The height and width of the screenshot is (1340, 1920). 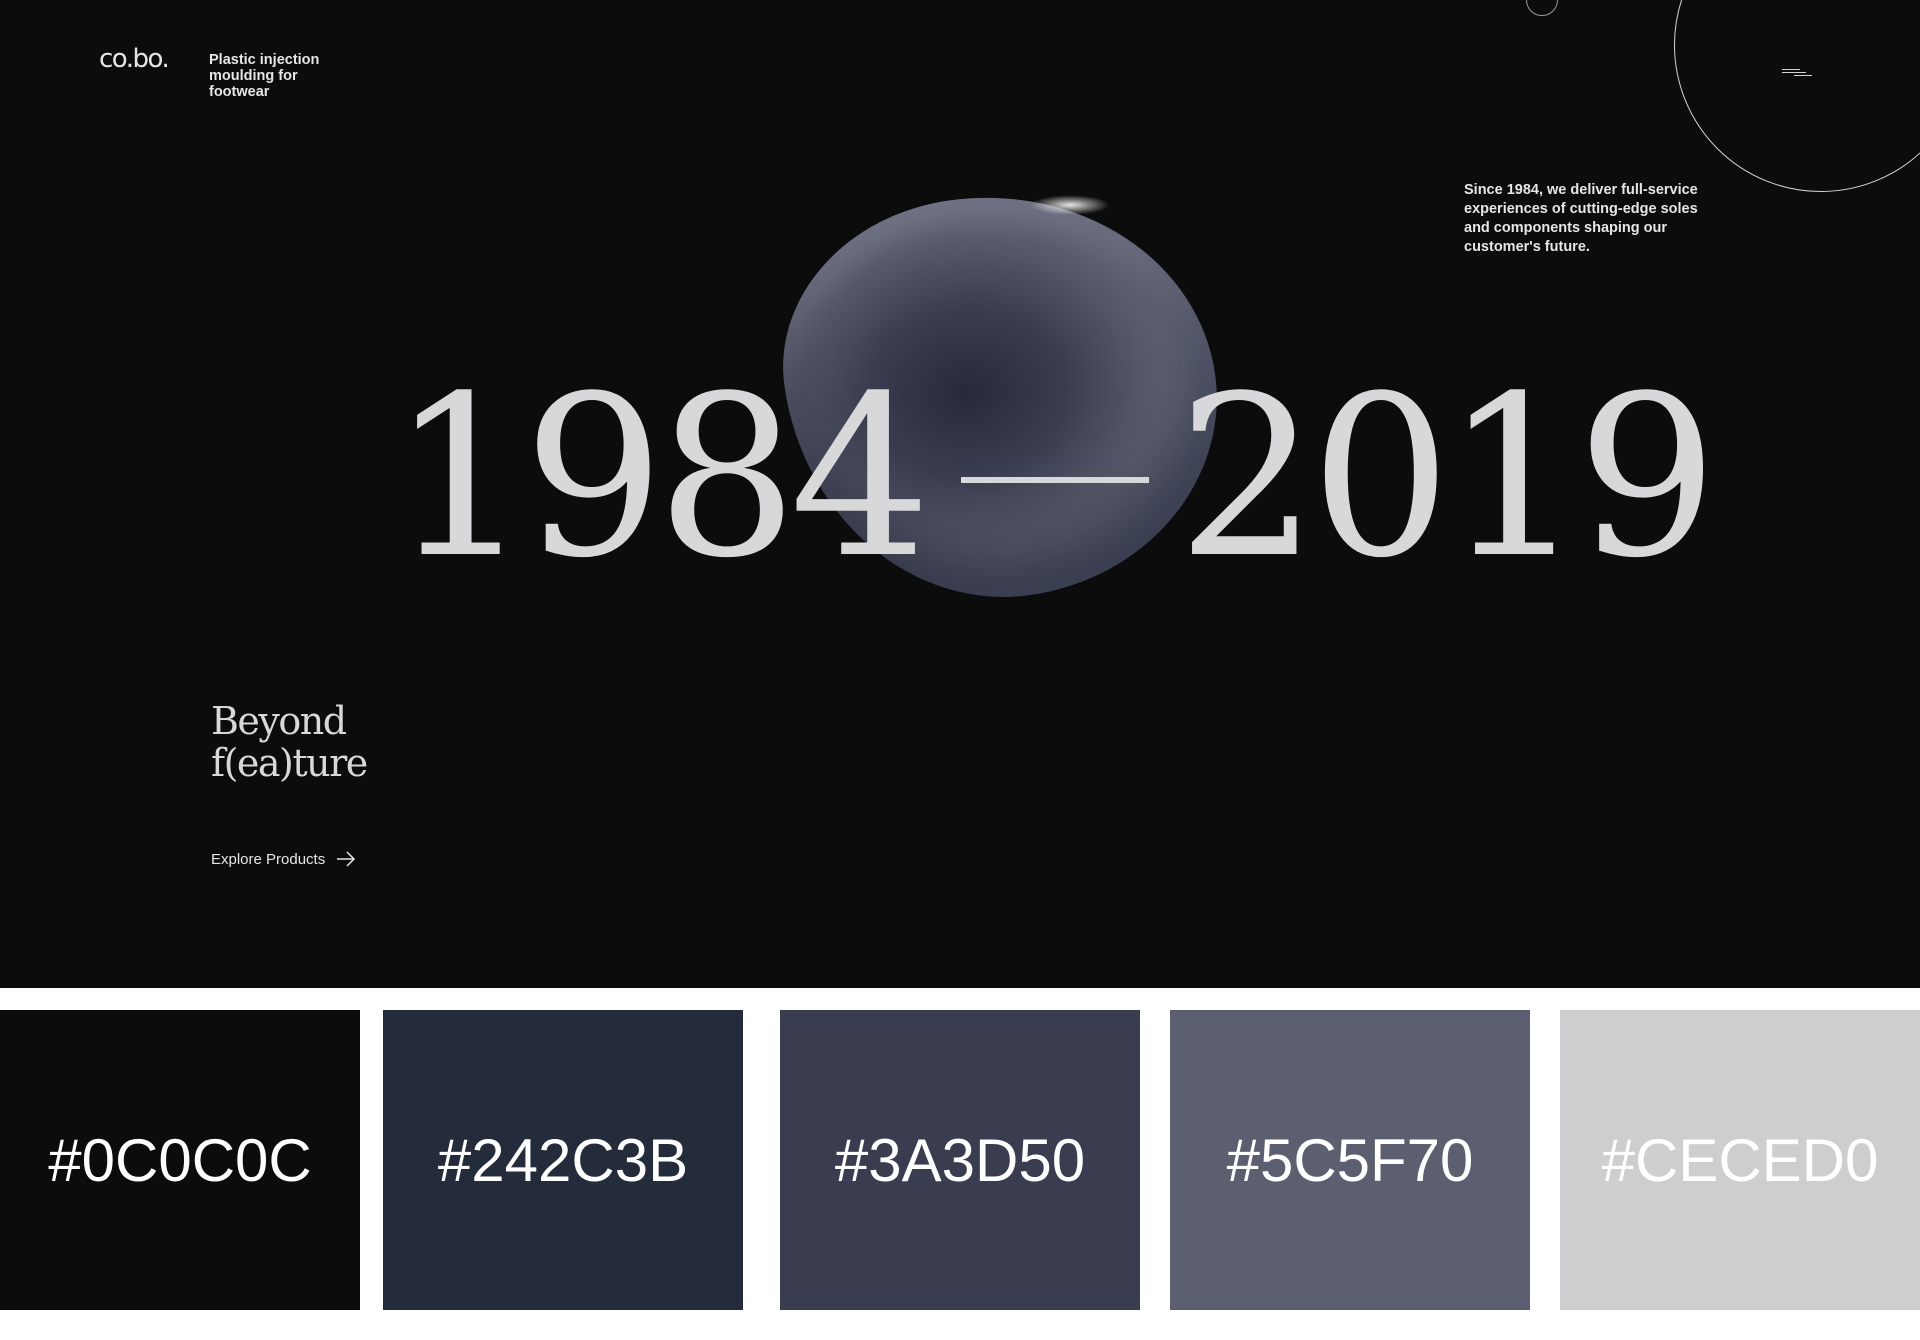 I want to click on arrow-right-icon, so click(x=346, y=859).